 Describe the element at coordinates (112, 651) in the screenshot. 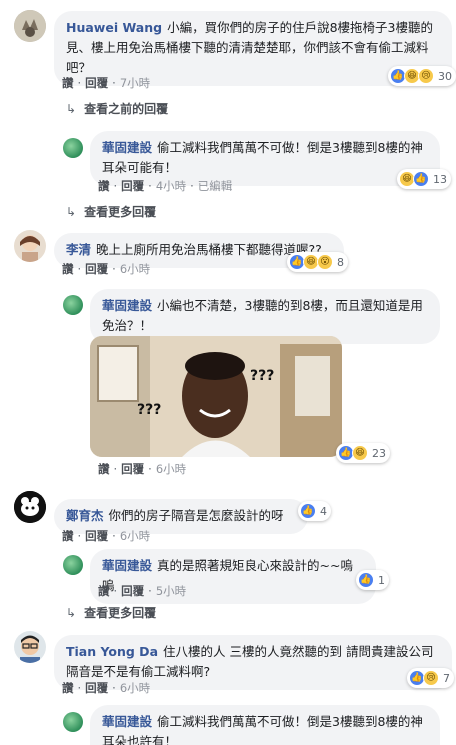

I see `commenter-name: Tian Yong Da` at that location.